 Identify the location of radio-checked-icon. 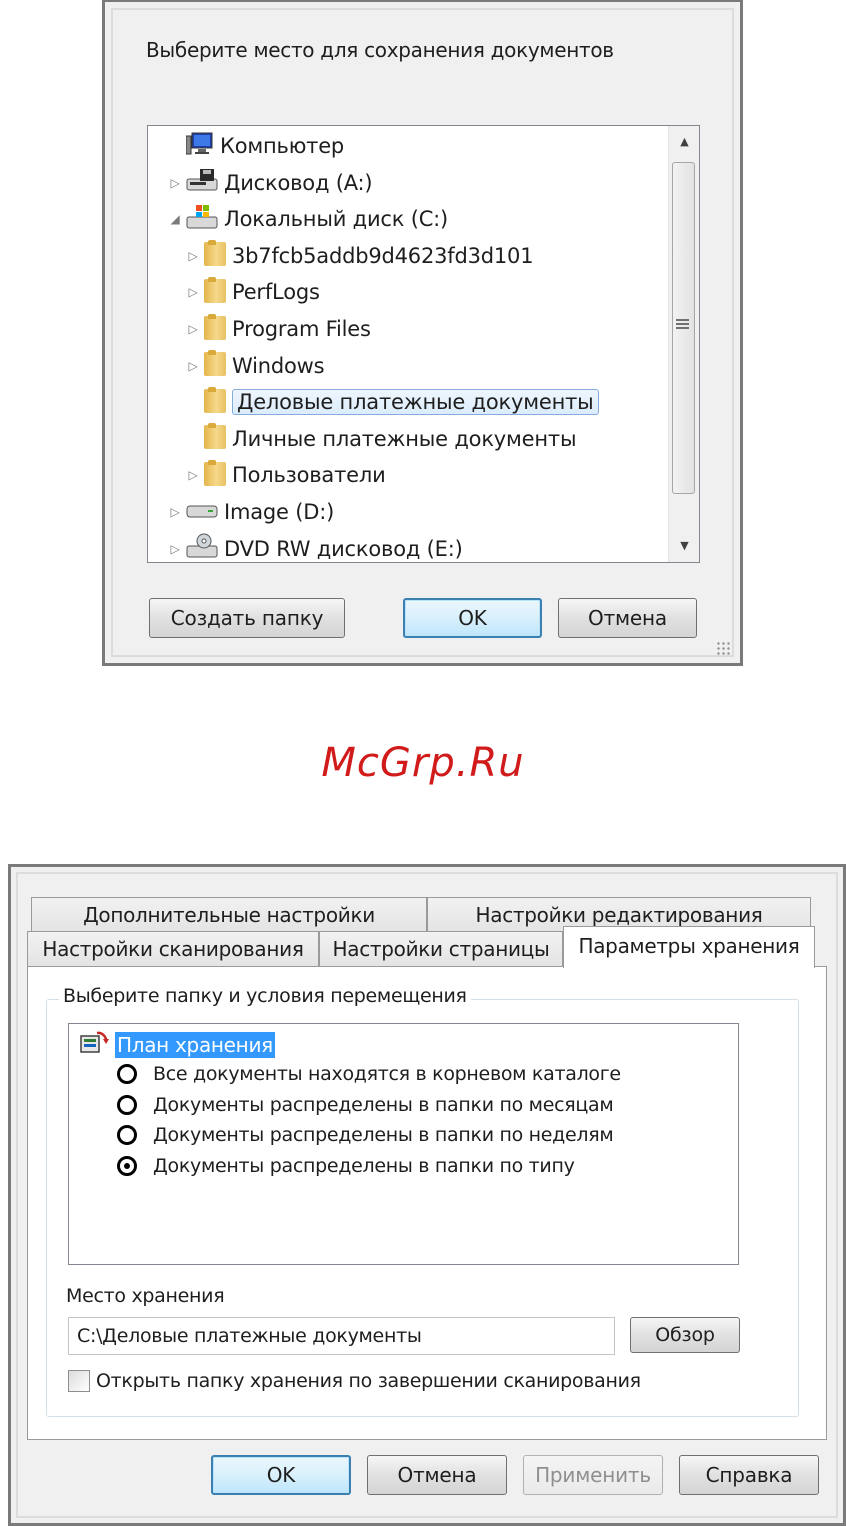
(127, 1165).